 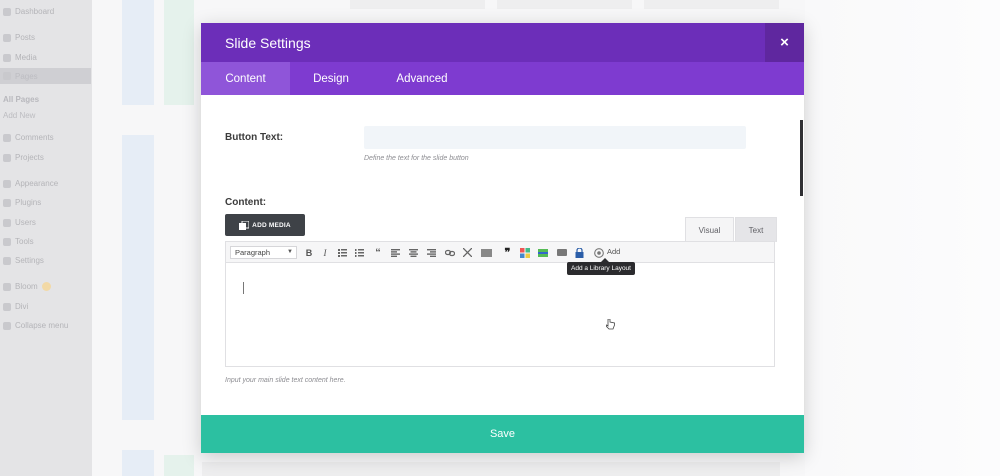 What do you see at coordinates (416, 158) in the screenshot?
I see `button-text-description: Define the text for the slide button` at bounding box center [416, 158].